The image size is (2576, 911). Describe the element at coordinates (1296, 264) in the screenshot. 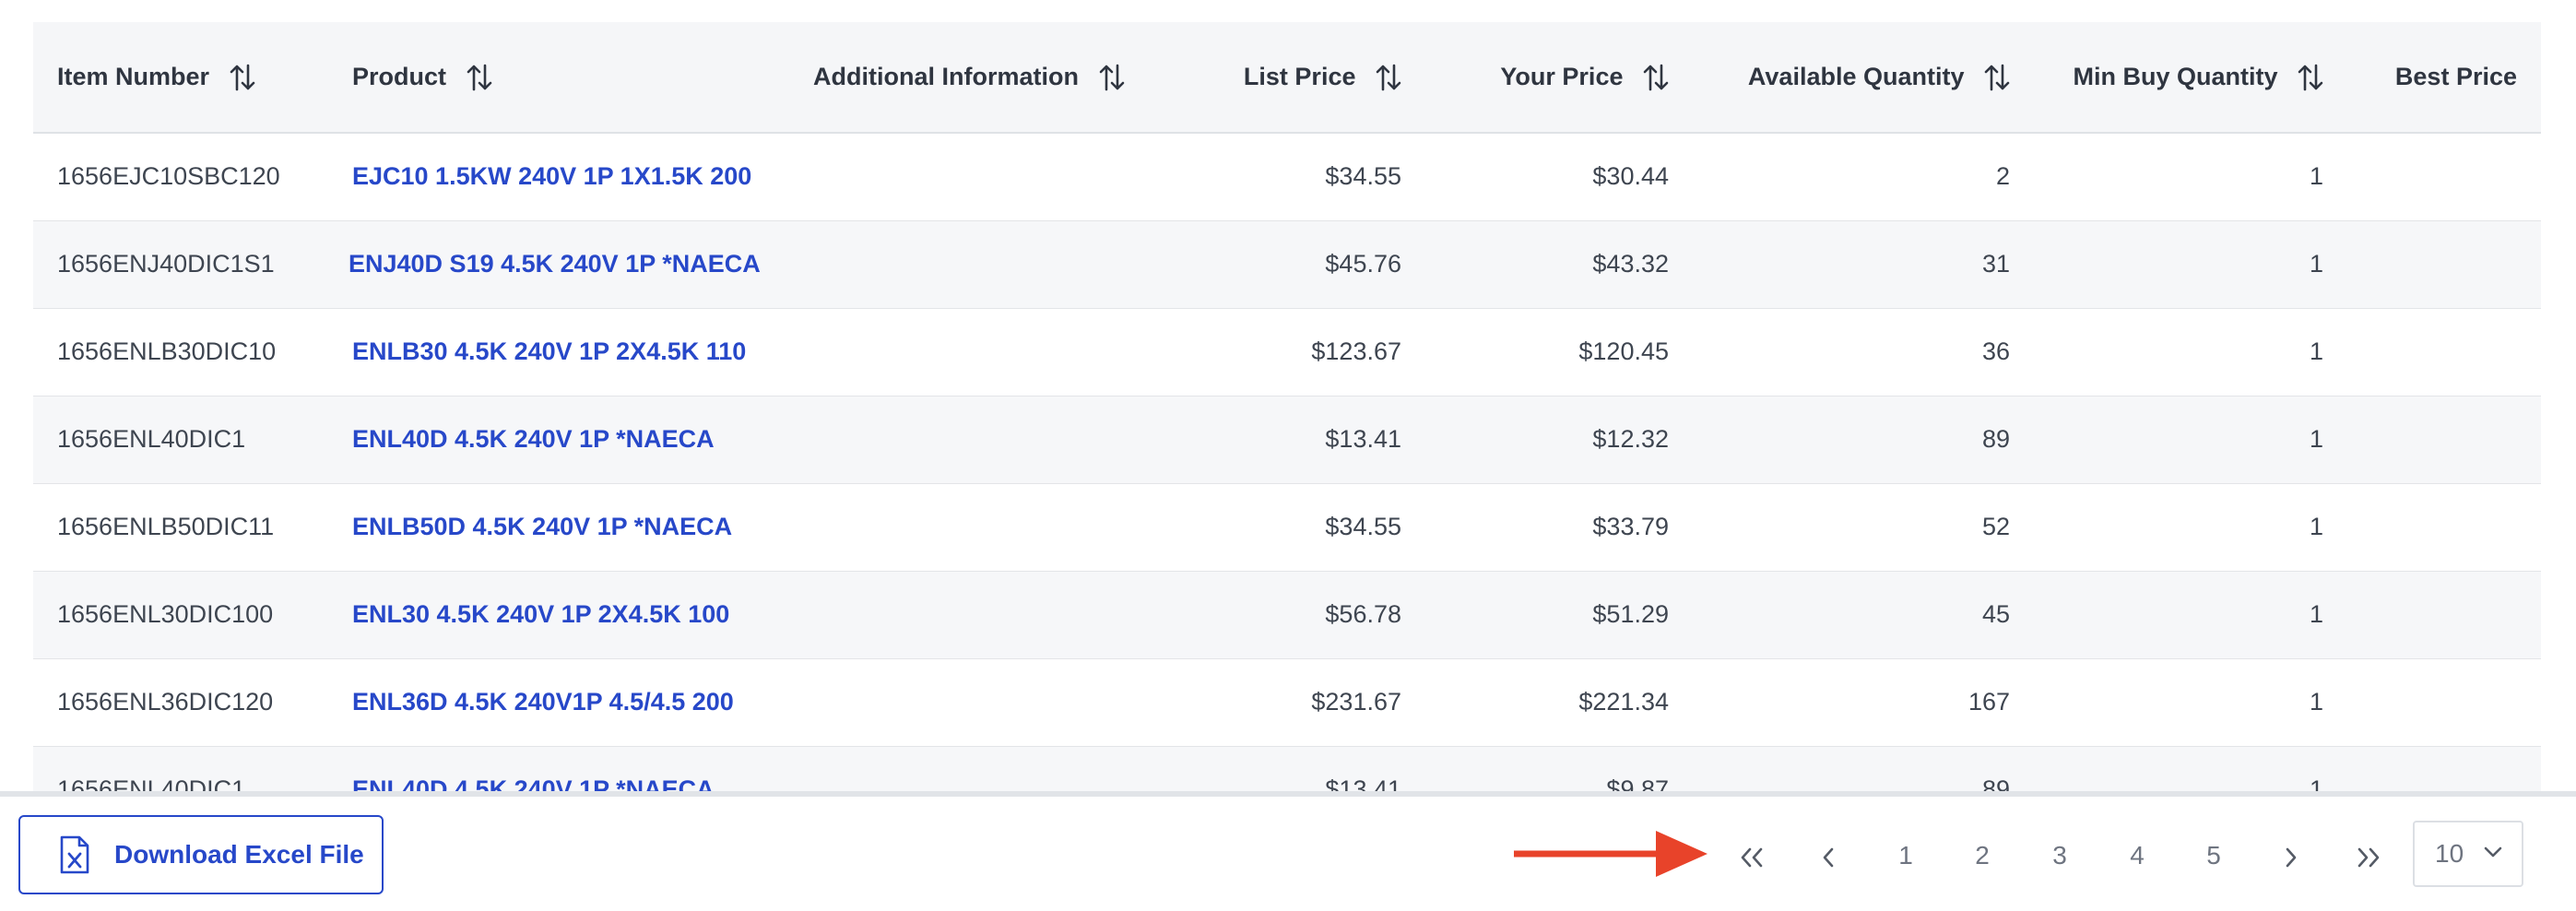

I see `list-price-cell: $45.76` at that location.